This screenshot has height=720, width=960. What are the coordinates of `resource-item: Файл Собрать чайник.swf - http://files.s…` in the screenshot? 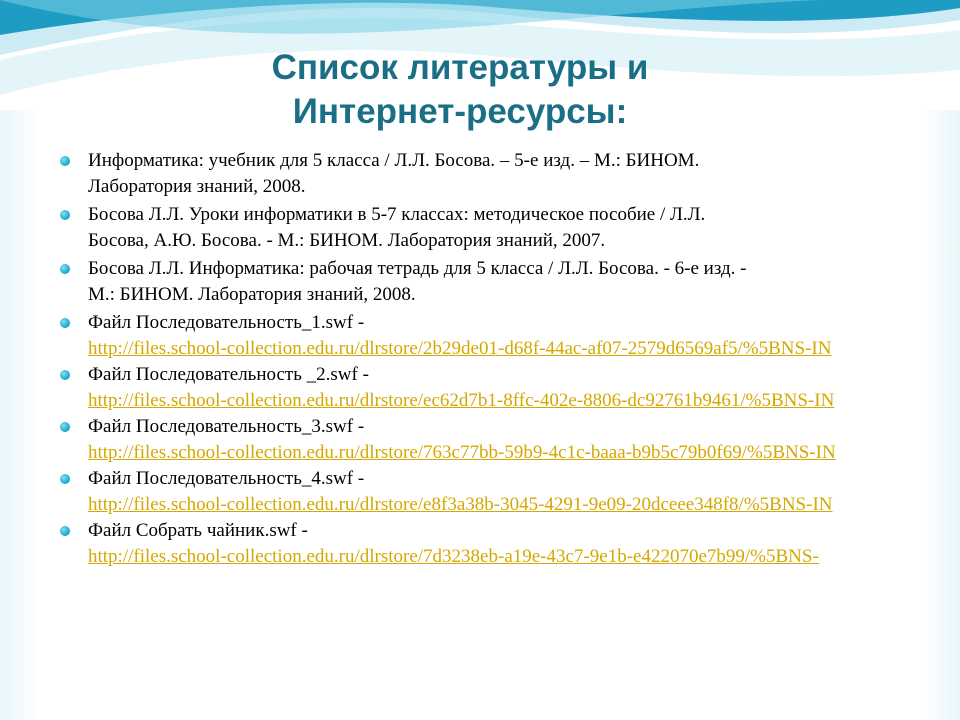 It's located at (509, 544).